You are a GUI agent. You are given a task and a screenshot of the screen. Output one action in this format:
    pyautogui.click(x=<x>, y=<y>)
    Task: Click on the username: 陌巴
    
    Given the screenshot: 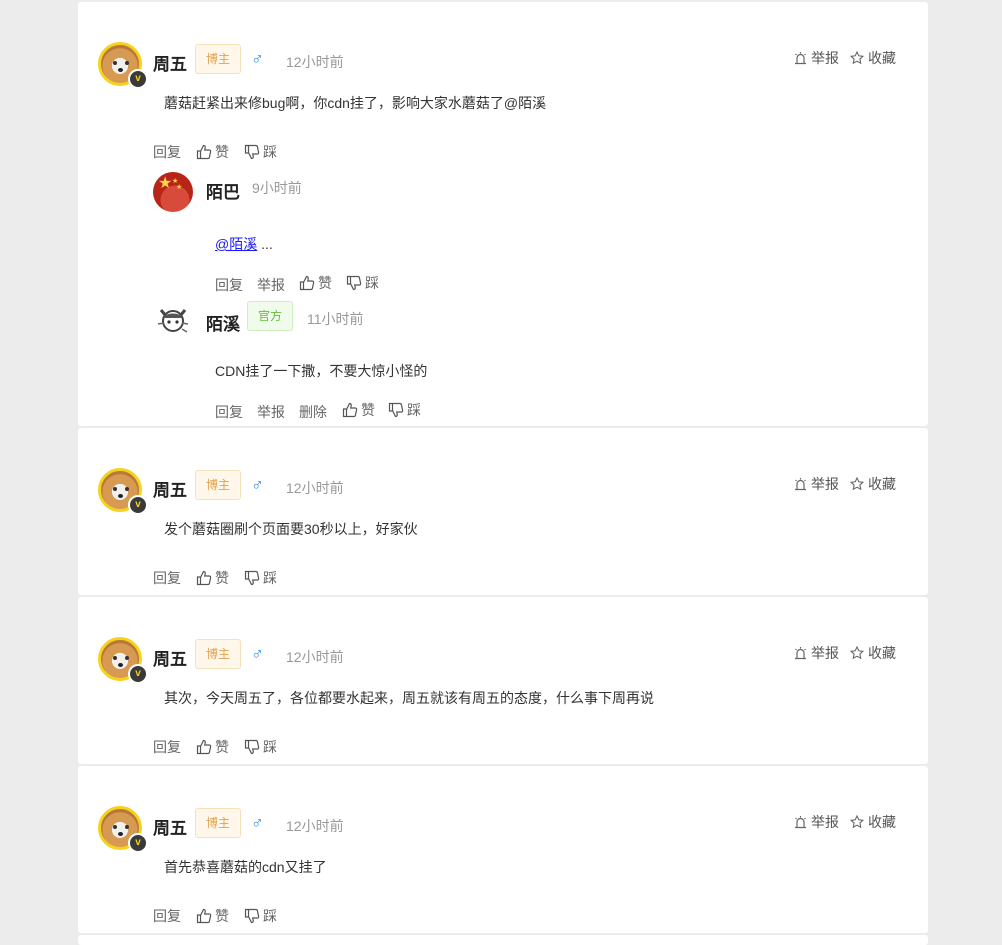 What is the action you would take?
    pyautogui.click(x=223, y=190)
    